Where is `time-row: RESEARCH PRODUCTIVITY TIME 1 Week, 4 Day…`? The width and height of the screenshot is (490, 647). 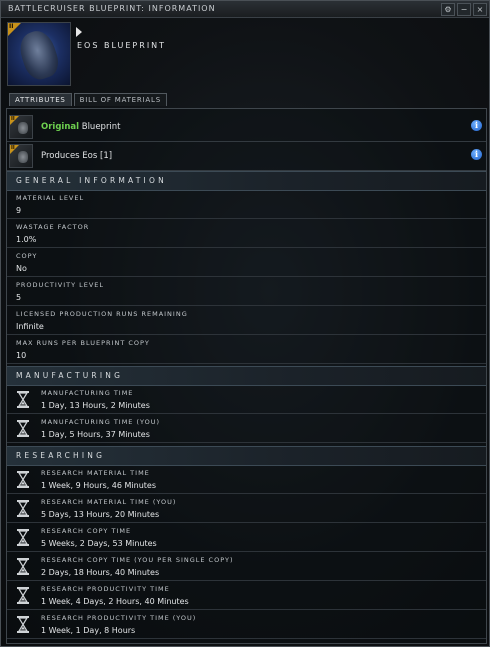 time-row: RESEARCH PRODUCTIVITY TIME 1 Week, 4 Day… is located at coordinates (246, 595).